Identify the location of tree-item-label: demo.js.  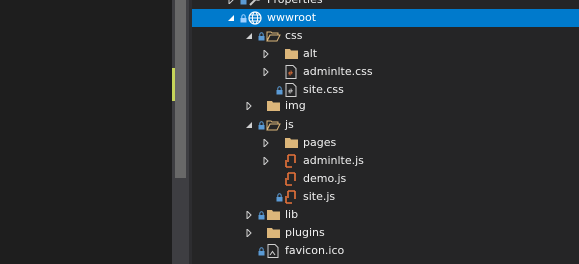
(325, 178).